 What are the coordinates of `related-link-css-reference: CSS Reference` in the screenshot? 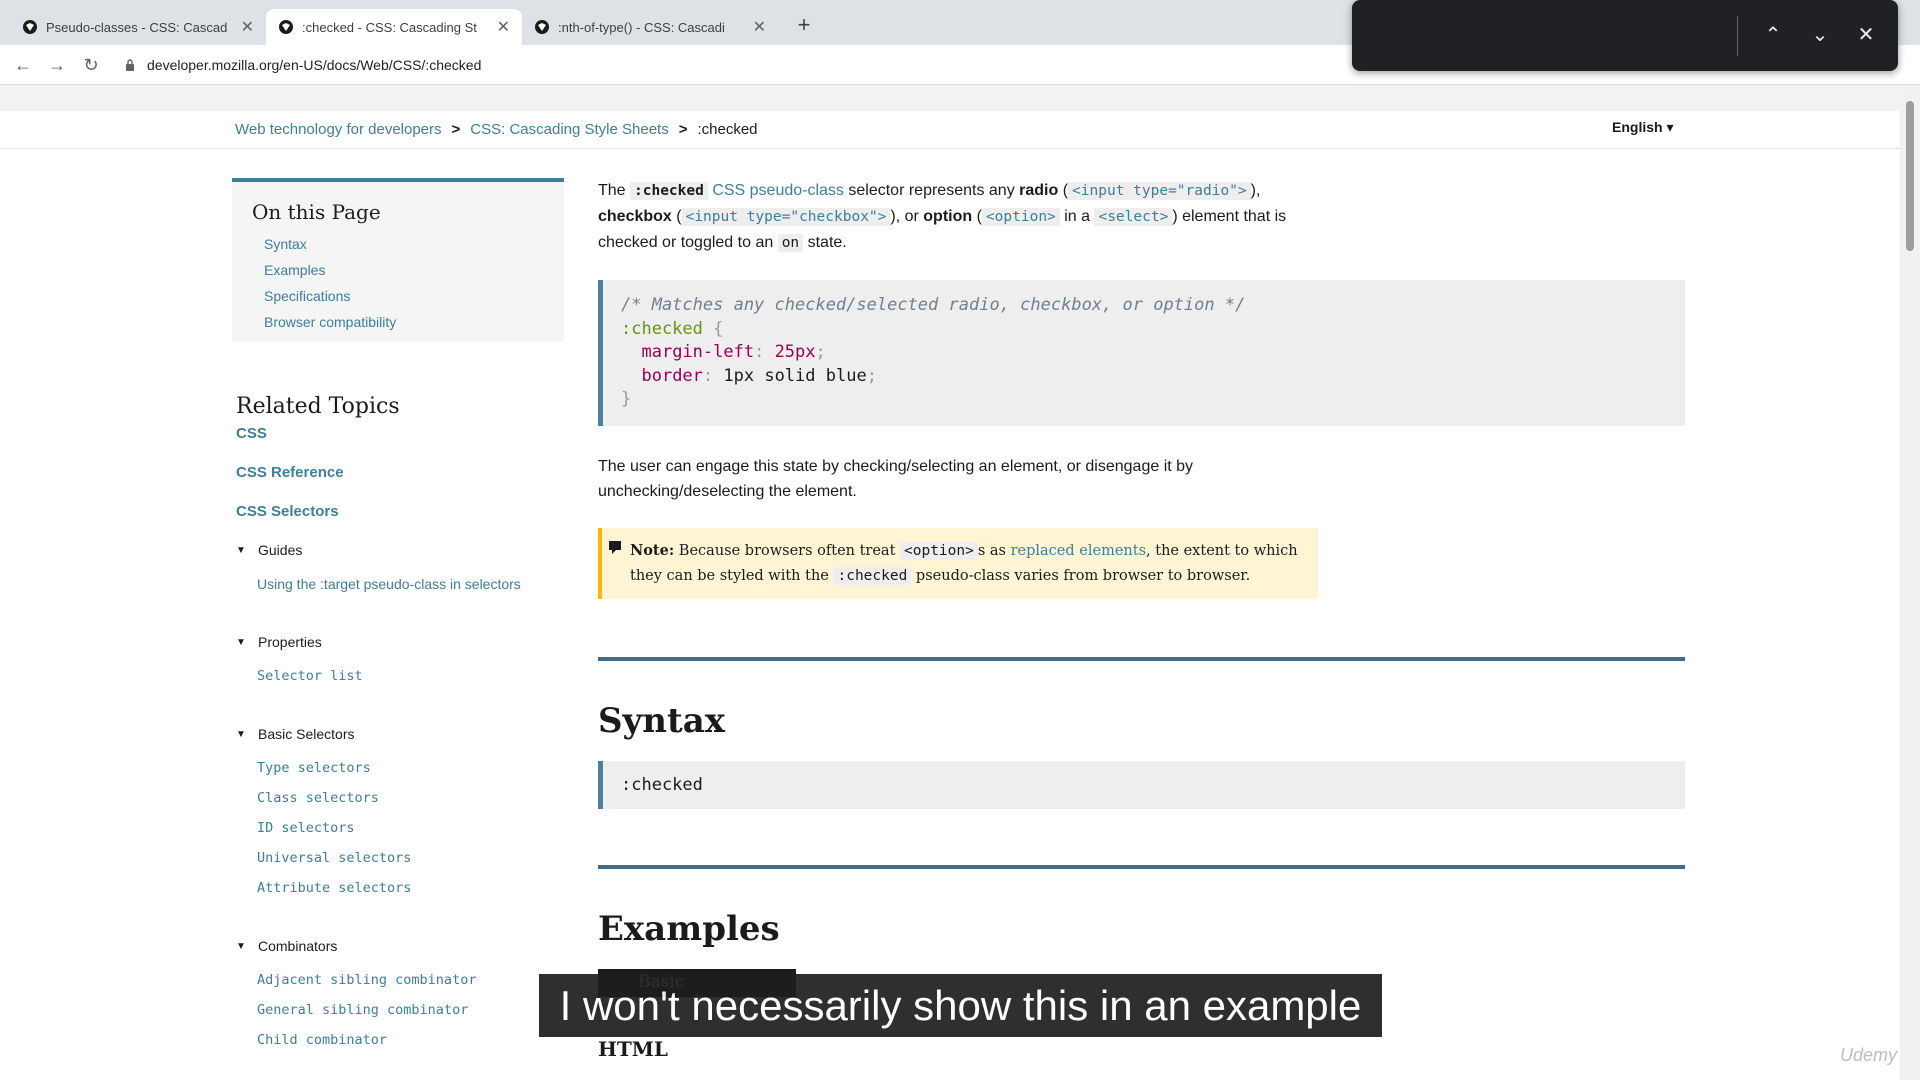 It's located at (401, 472).